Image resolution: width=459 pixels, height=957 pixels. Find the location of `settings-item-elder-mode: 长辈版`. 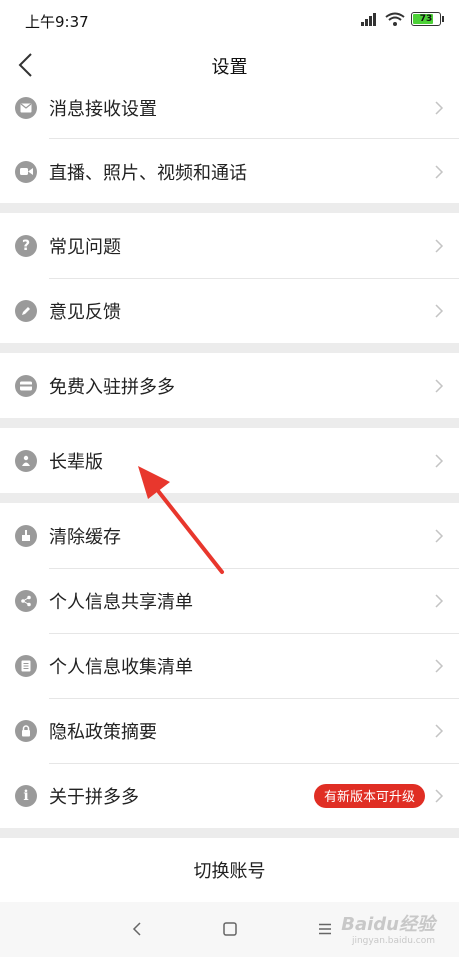

settings-item-elder-mode: 长辈版 is located at coordinates (229, 460).